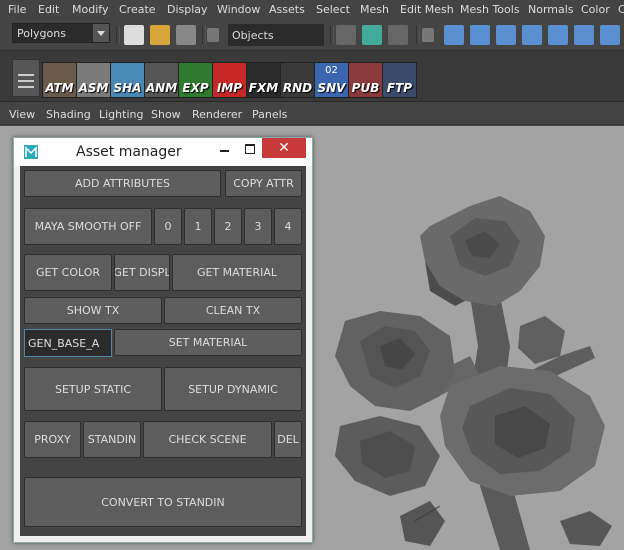  I want to click on smooth-level-0-button: 0, so click(168, 226).